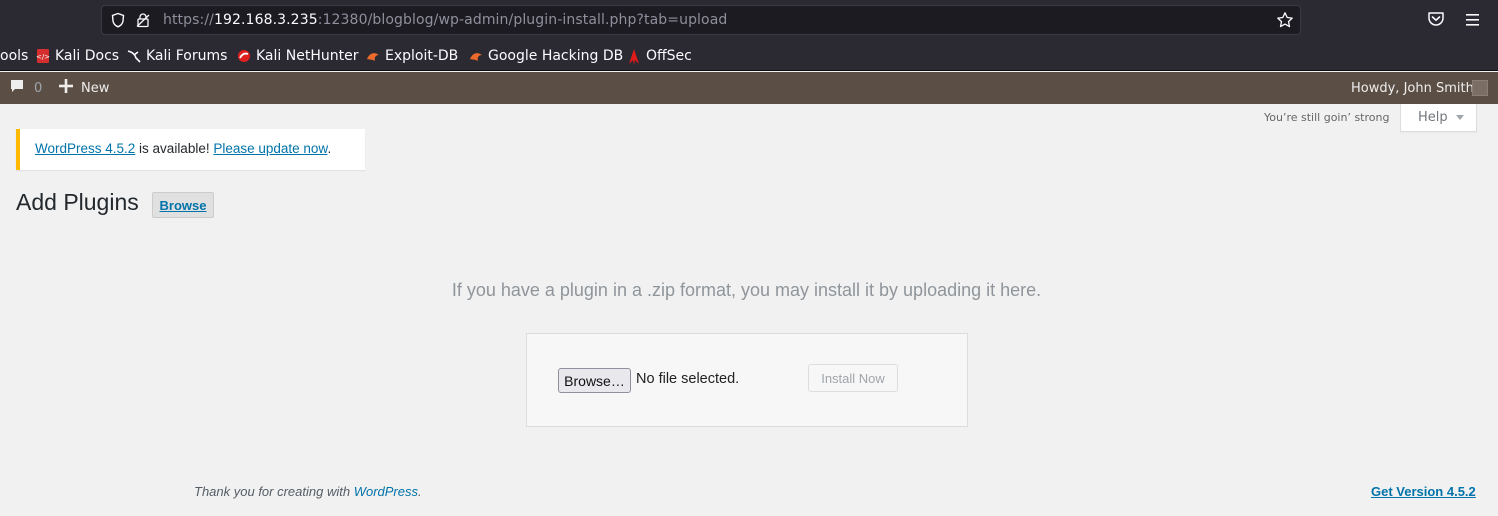  What do you see at coordinates (85, 148) in the screenshot?
I see `wordpress-version-link: WordPress 4.5.2` at bounding box center [85, 148].